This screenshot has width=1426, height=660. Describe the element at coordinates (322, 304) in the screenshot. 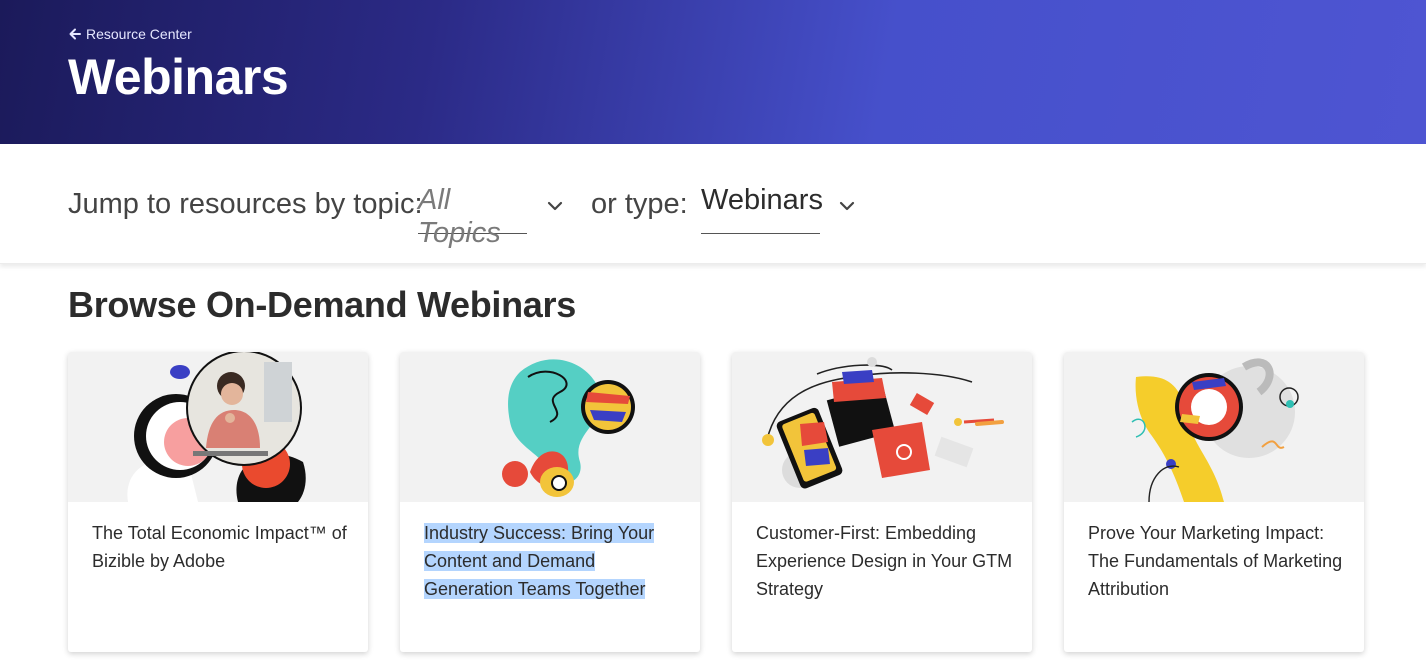

I see `section-title: Browse On-Demand Webinars` at that location.